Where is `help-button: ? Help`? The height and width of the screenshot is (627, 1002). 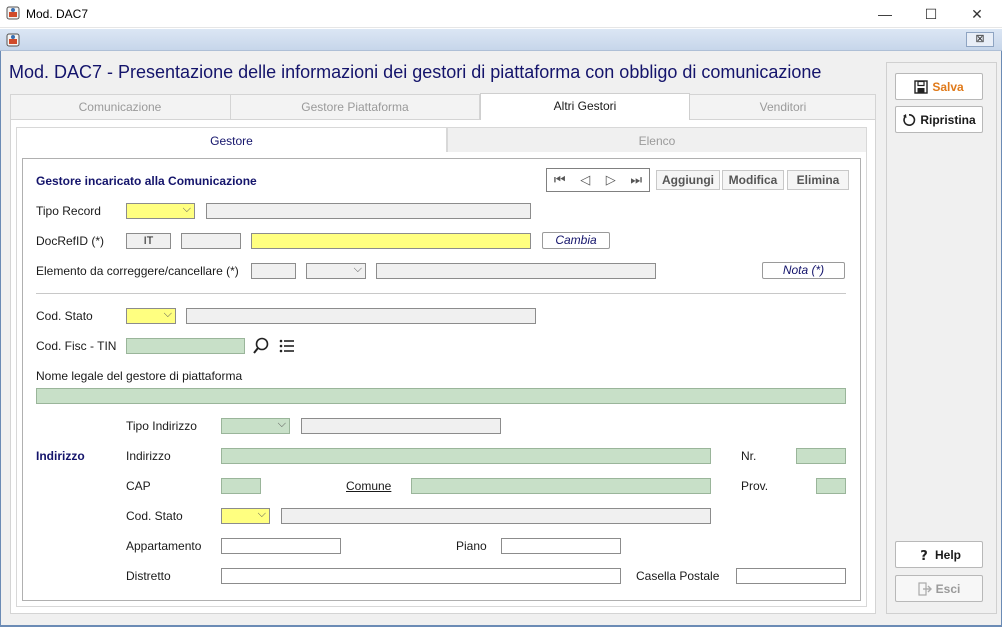
help-button: ? Help is located at coordinates (939, 554).